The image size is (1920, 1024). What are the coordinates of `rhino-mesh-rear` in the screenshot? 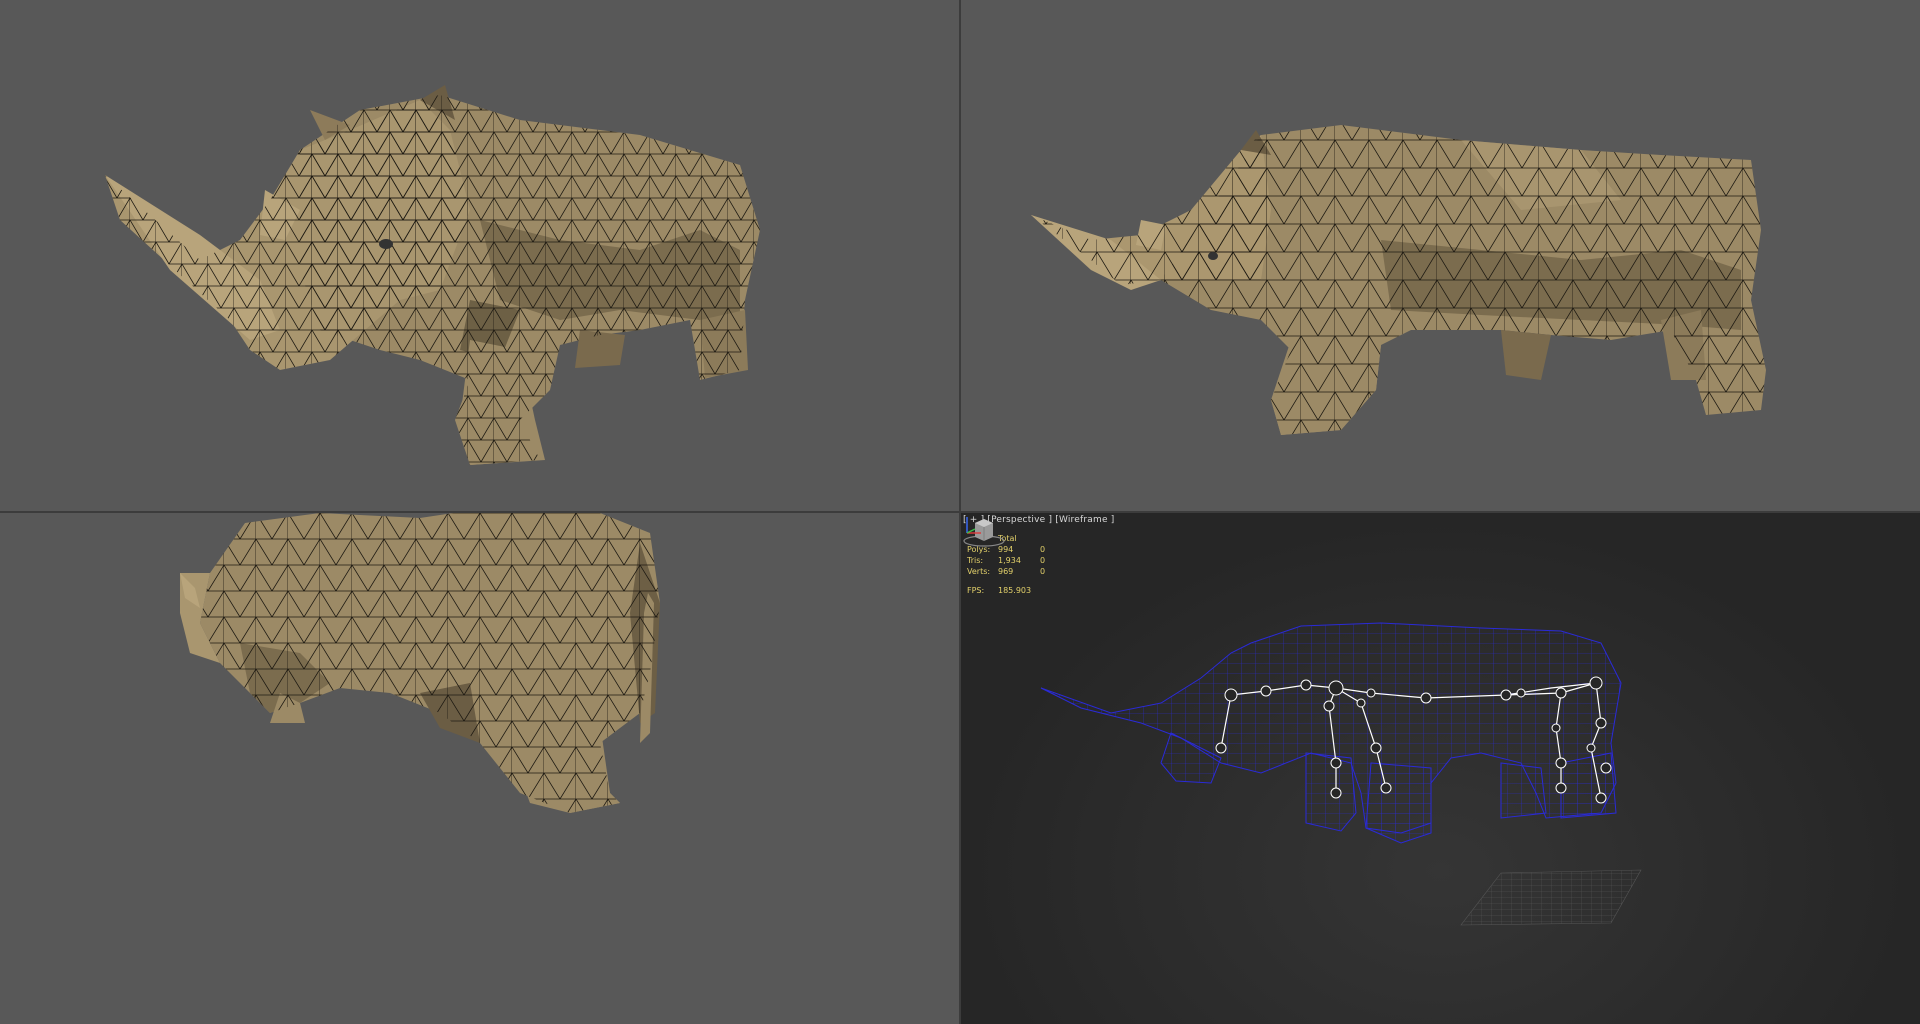 It's located at (420, 663).